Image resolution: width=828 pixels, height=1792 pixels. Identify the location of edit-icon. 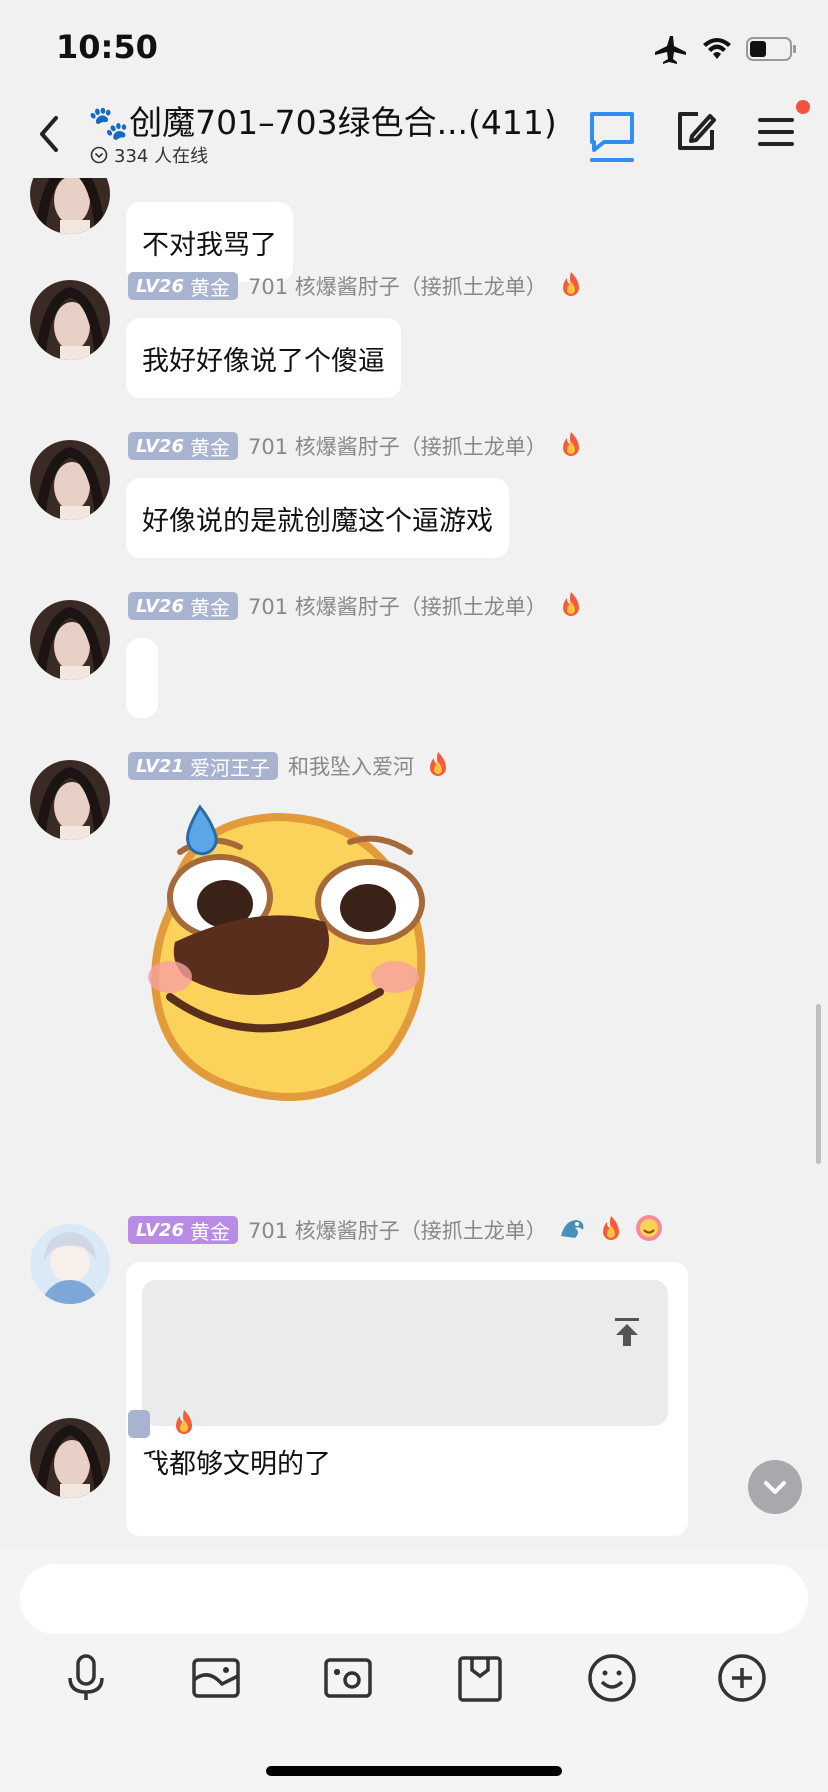
(697, 131).